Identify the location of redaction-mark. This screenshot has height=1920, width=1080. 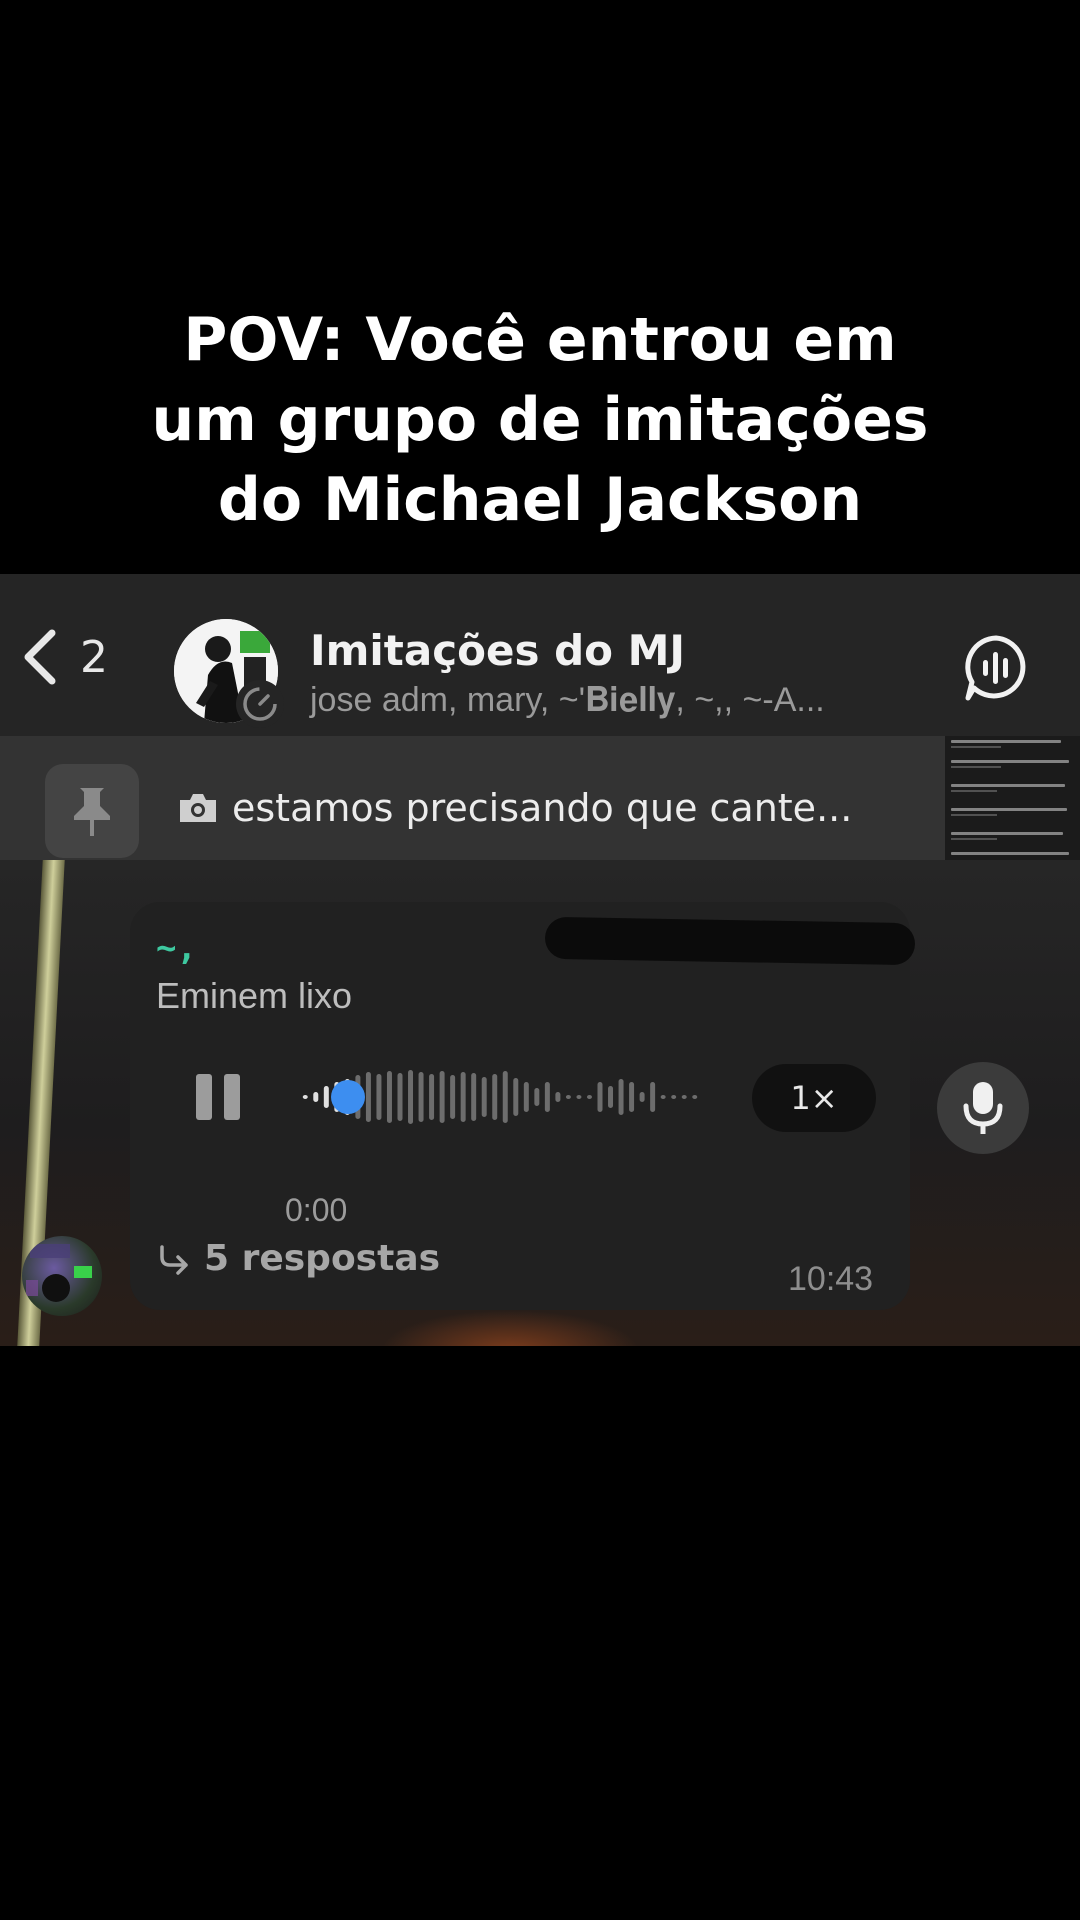
(730, 941).